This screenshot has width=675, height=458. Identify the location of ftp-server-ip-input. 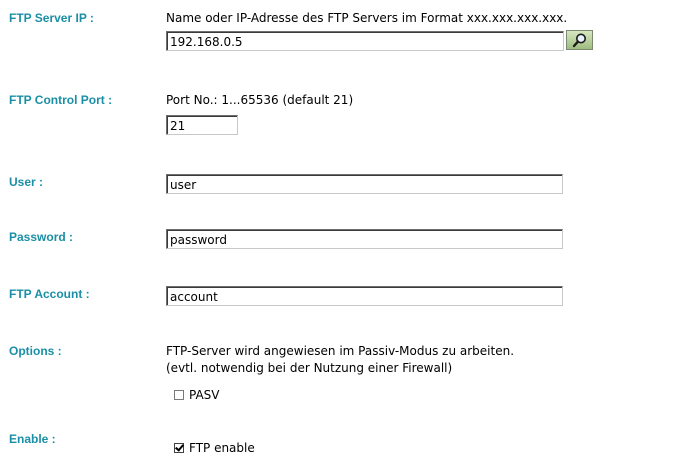
(365, 41).